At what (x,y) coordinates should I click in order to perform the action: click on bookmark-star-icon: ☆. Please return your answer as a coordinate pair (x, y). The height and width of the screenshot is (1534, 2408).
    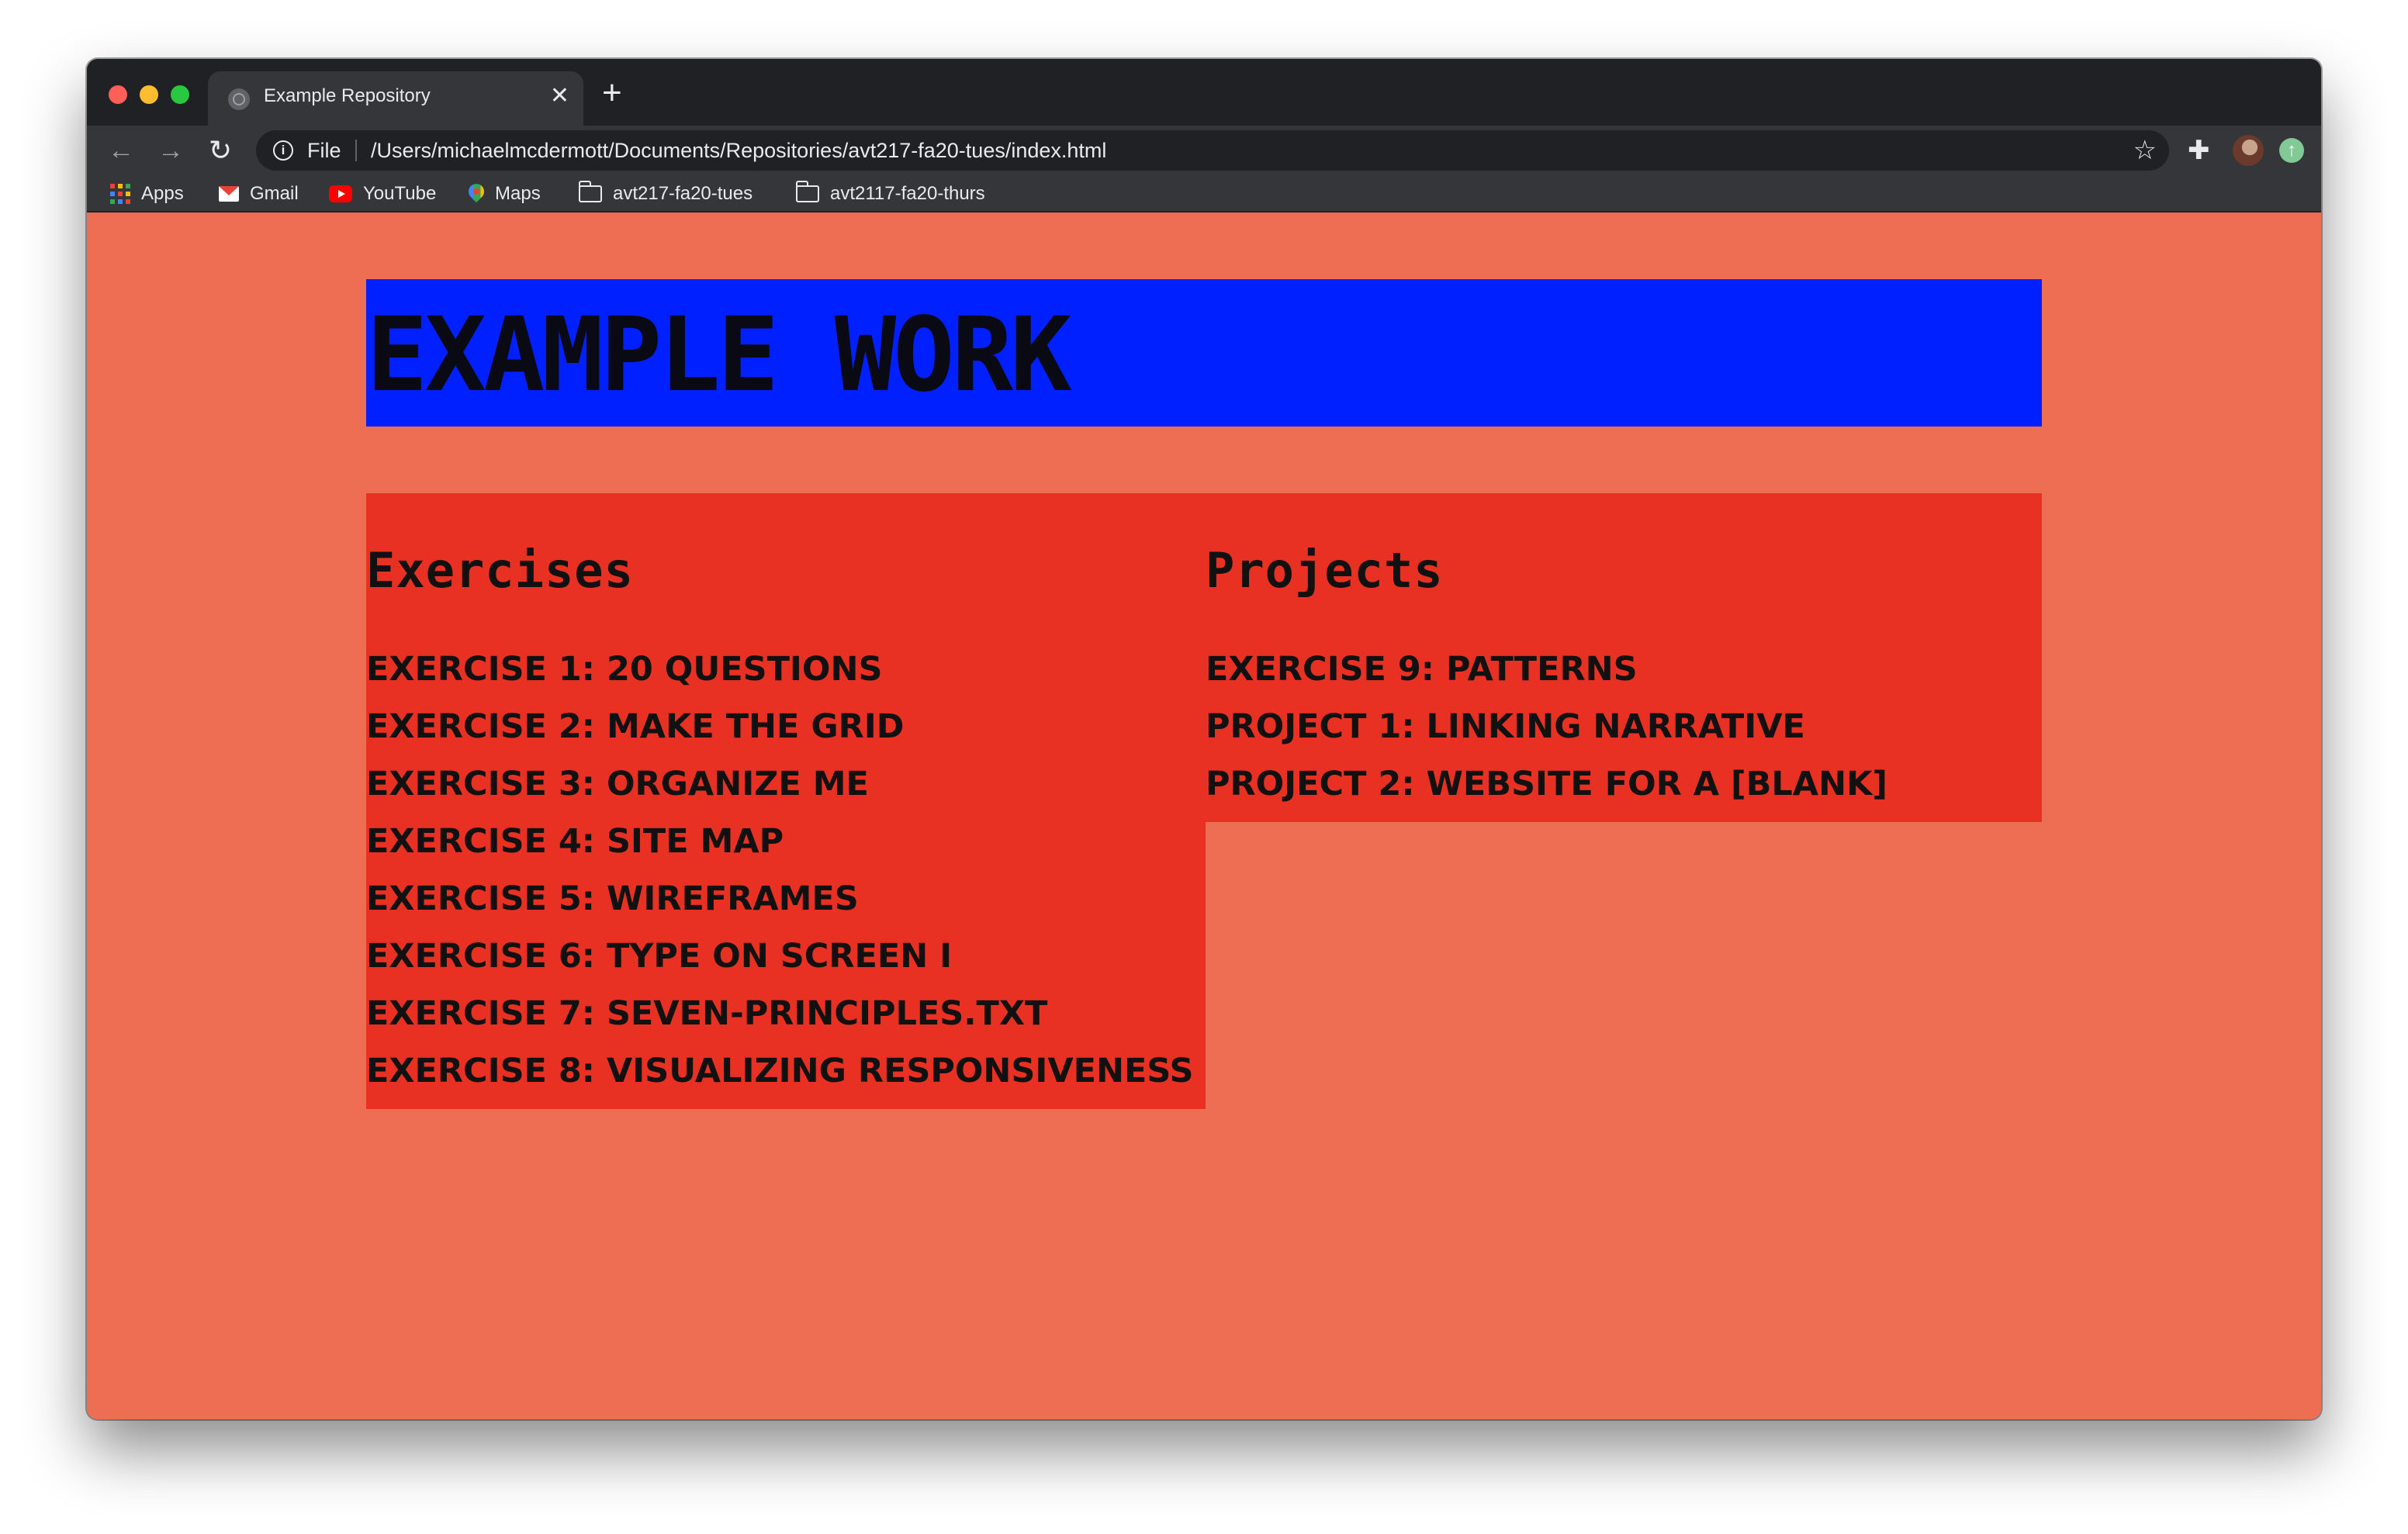
    Looking at the image, I should click on (2145, 150).